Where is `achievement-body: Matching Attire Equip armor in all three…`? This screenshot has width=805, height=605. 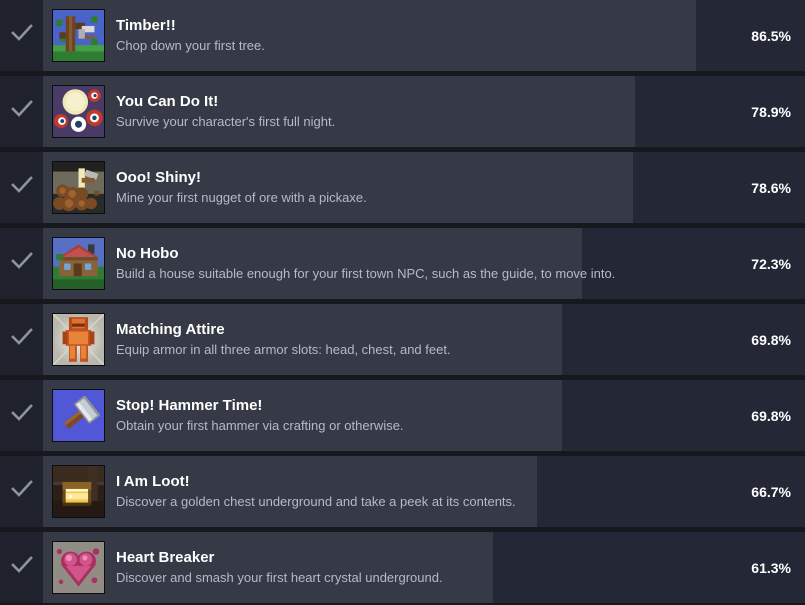 achievement-body: Matching Attire Equip armor in all three… is located at coordinates (424, 339).